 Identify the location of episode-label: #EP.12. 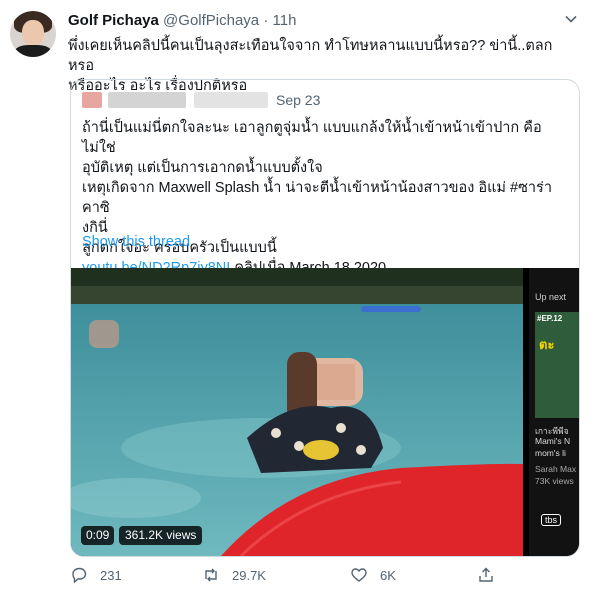
(550, 318).